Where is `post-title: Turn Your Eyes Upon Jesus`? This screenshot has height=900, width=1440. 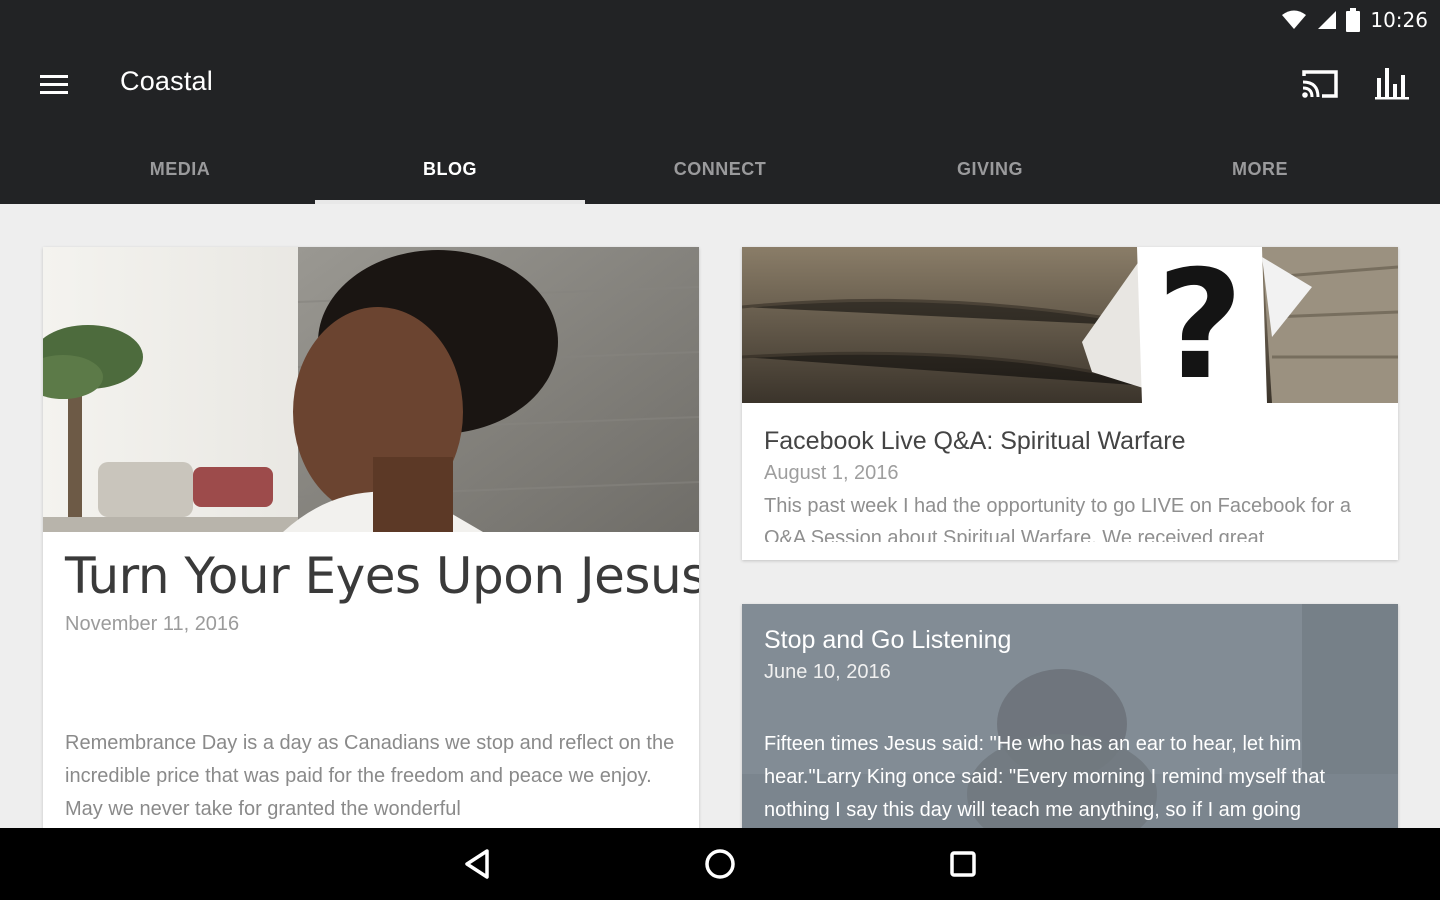
post-title: Turn Your Eyes Upon Jesus is located at coordinates (382, 576).